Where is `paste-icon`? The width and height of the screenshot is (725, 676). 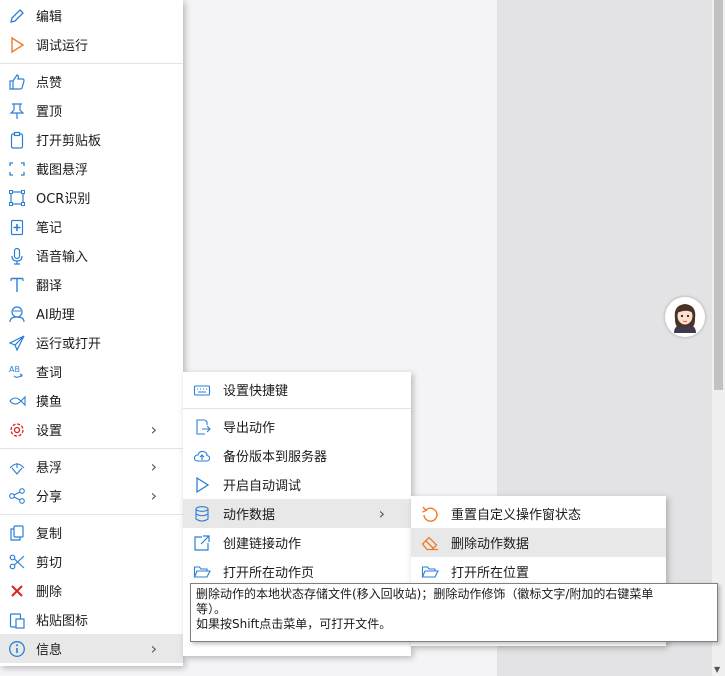 paste-icon is located at coordinates (17, 620).